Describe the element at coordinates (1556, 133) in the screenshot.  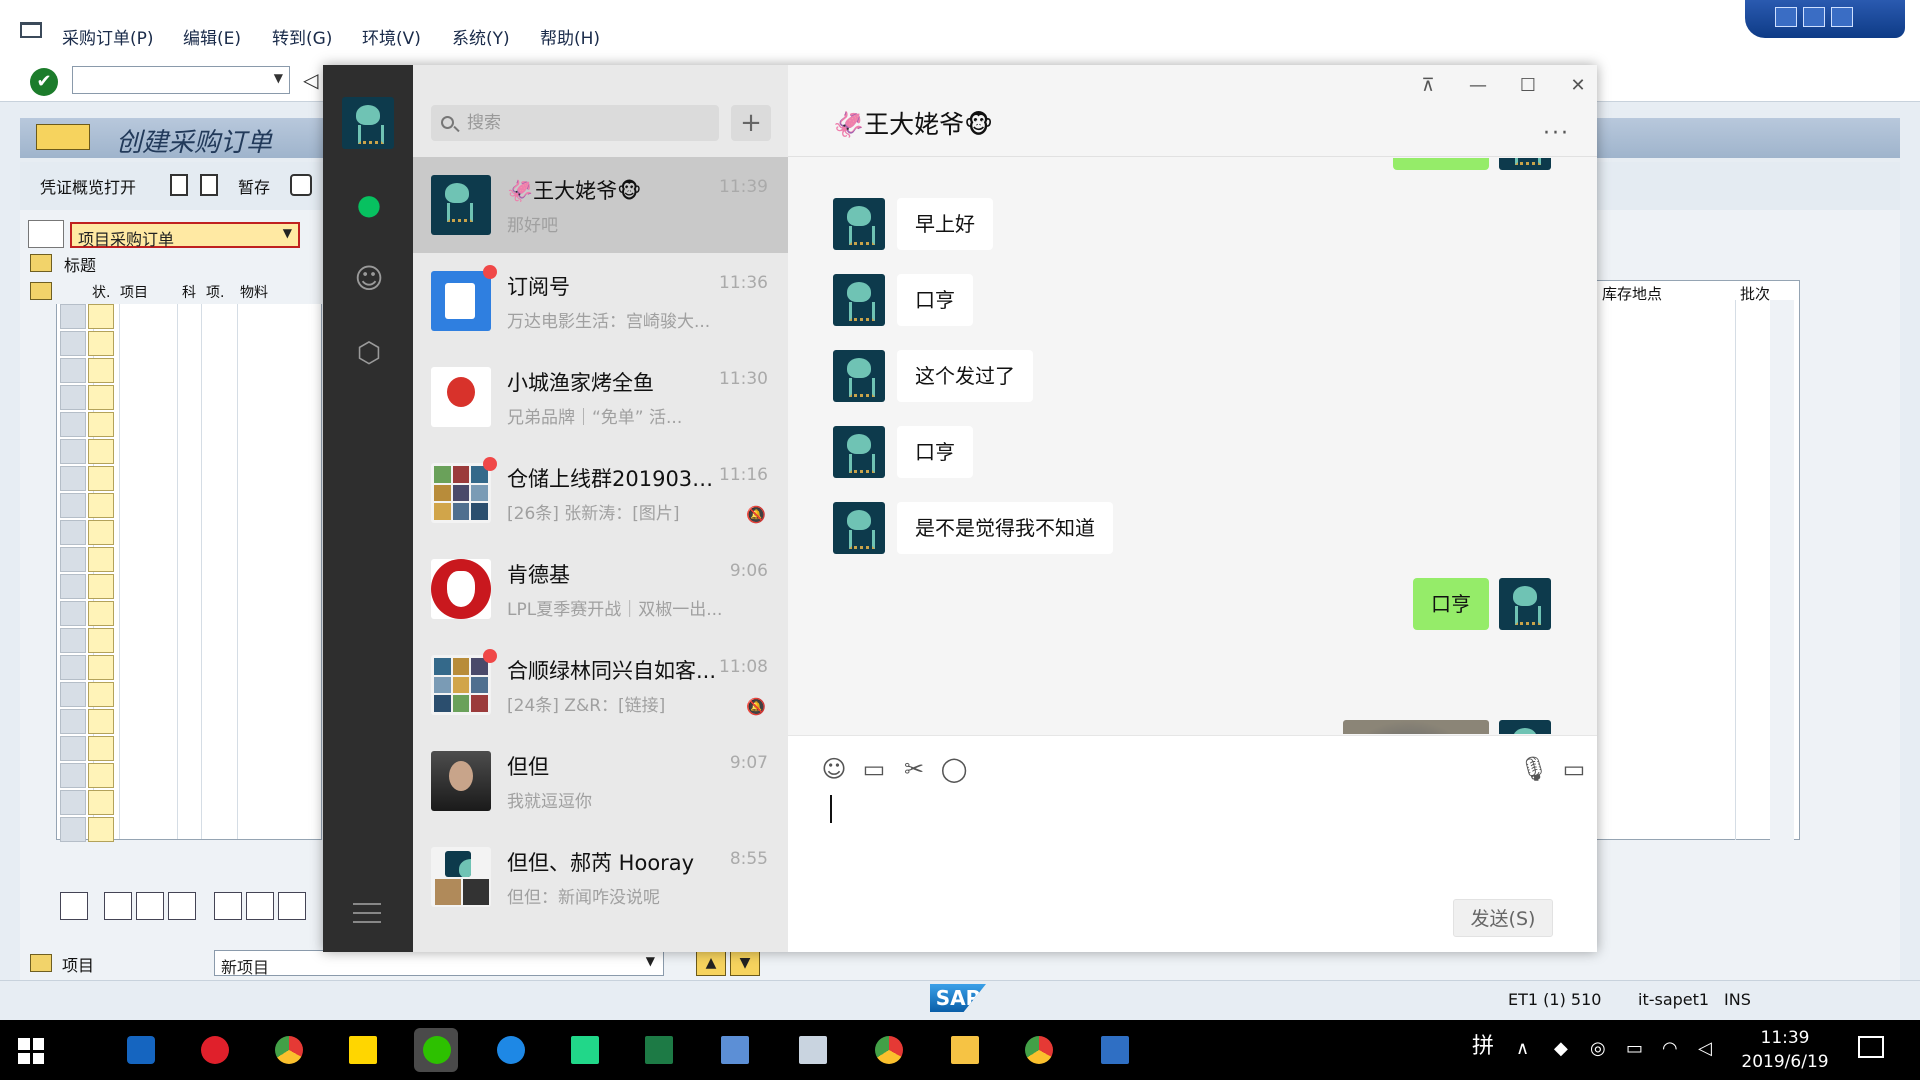
I see `more-options-icon: ···` at that location.